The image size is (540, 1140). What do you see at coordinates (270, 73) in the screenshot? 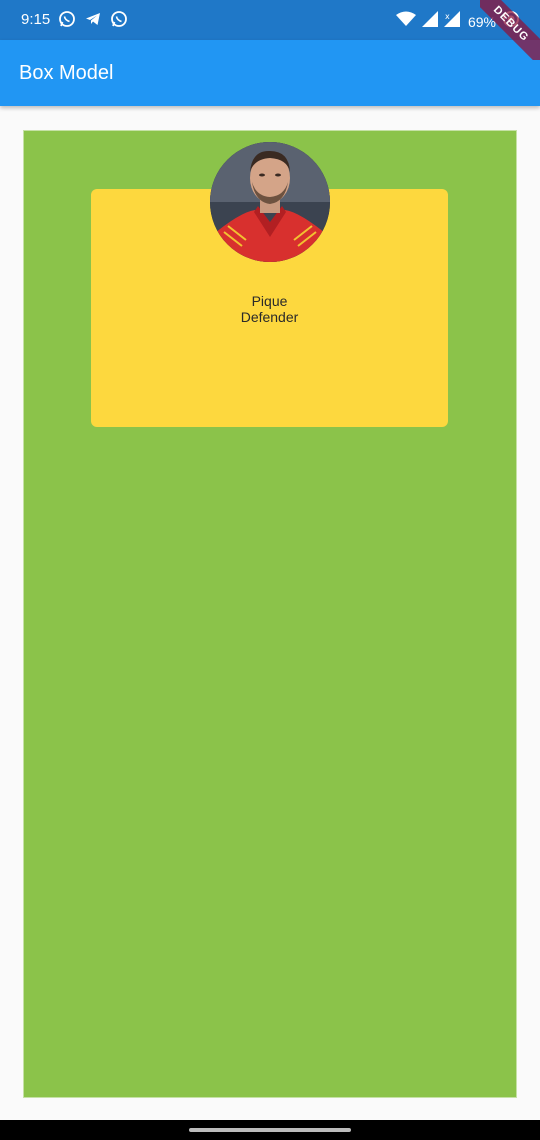
I see `app-bar: Box Model` at bounding box center [270, 73].